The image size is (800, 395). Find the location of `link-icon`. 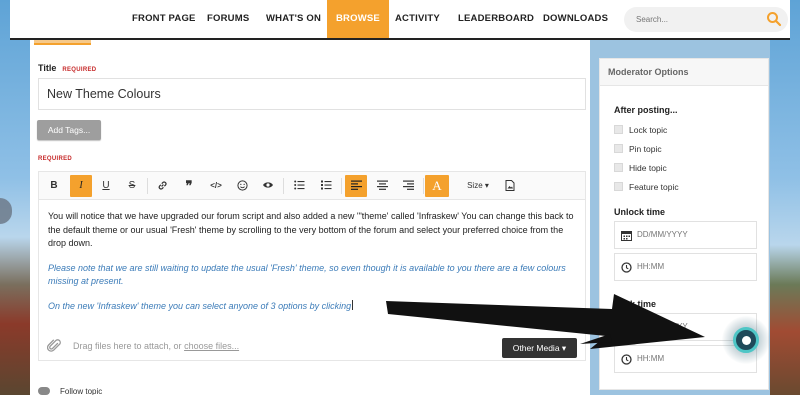

link-icon is located at coordinates (162, 186).